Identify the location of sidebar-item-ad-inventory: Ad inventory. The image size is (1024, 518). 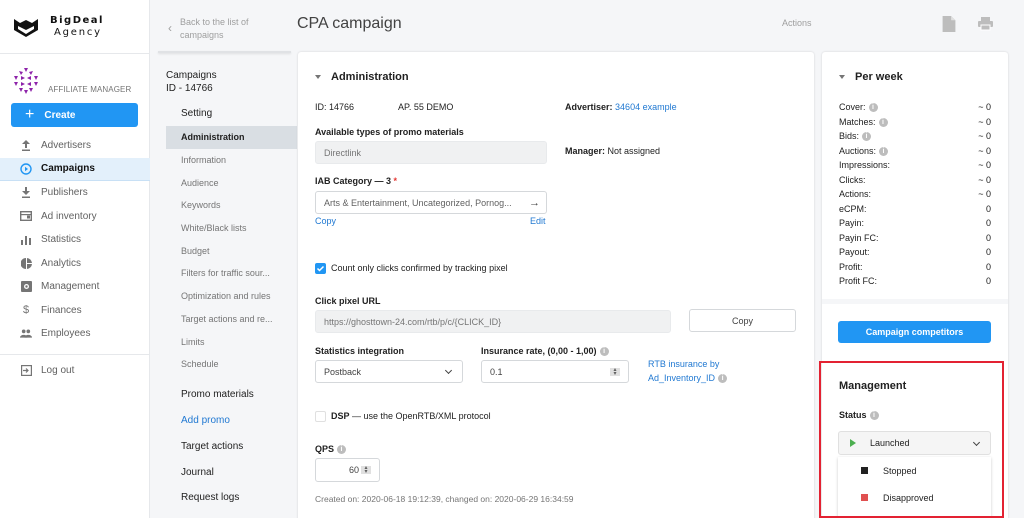
(75, 217).